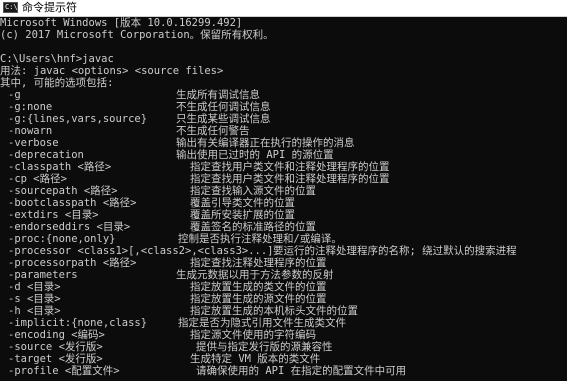  Describe the element at coordinates (283, 8) in the screenshot. I see `title-bar: C:\ 命令提示符` at that location.